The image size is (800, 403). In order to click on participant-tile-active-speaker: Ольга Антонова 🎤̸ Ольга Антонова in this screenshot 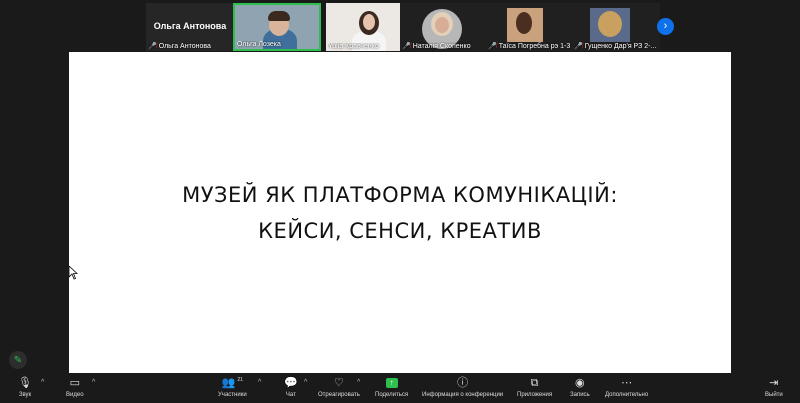, I will do `click(190, 27)`.